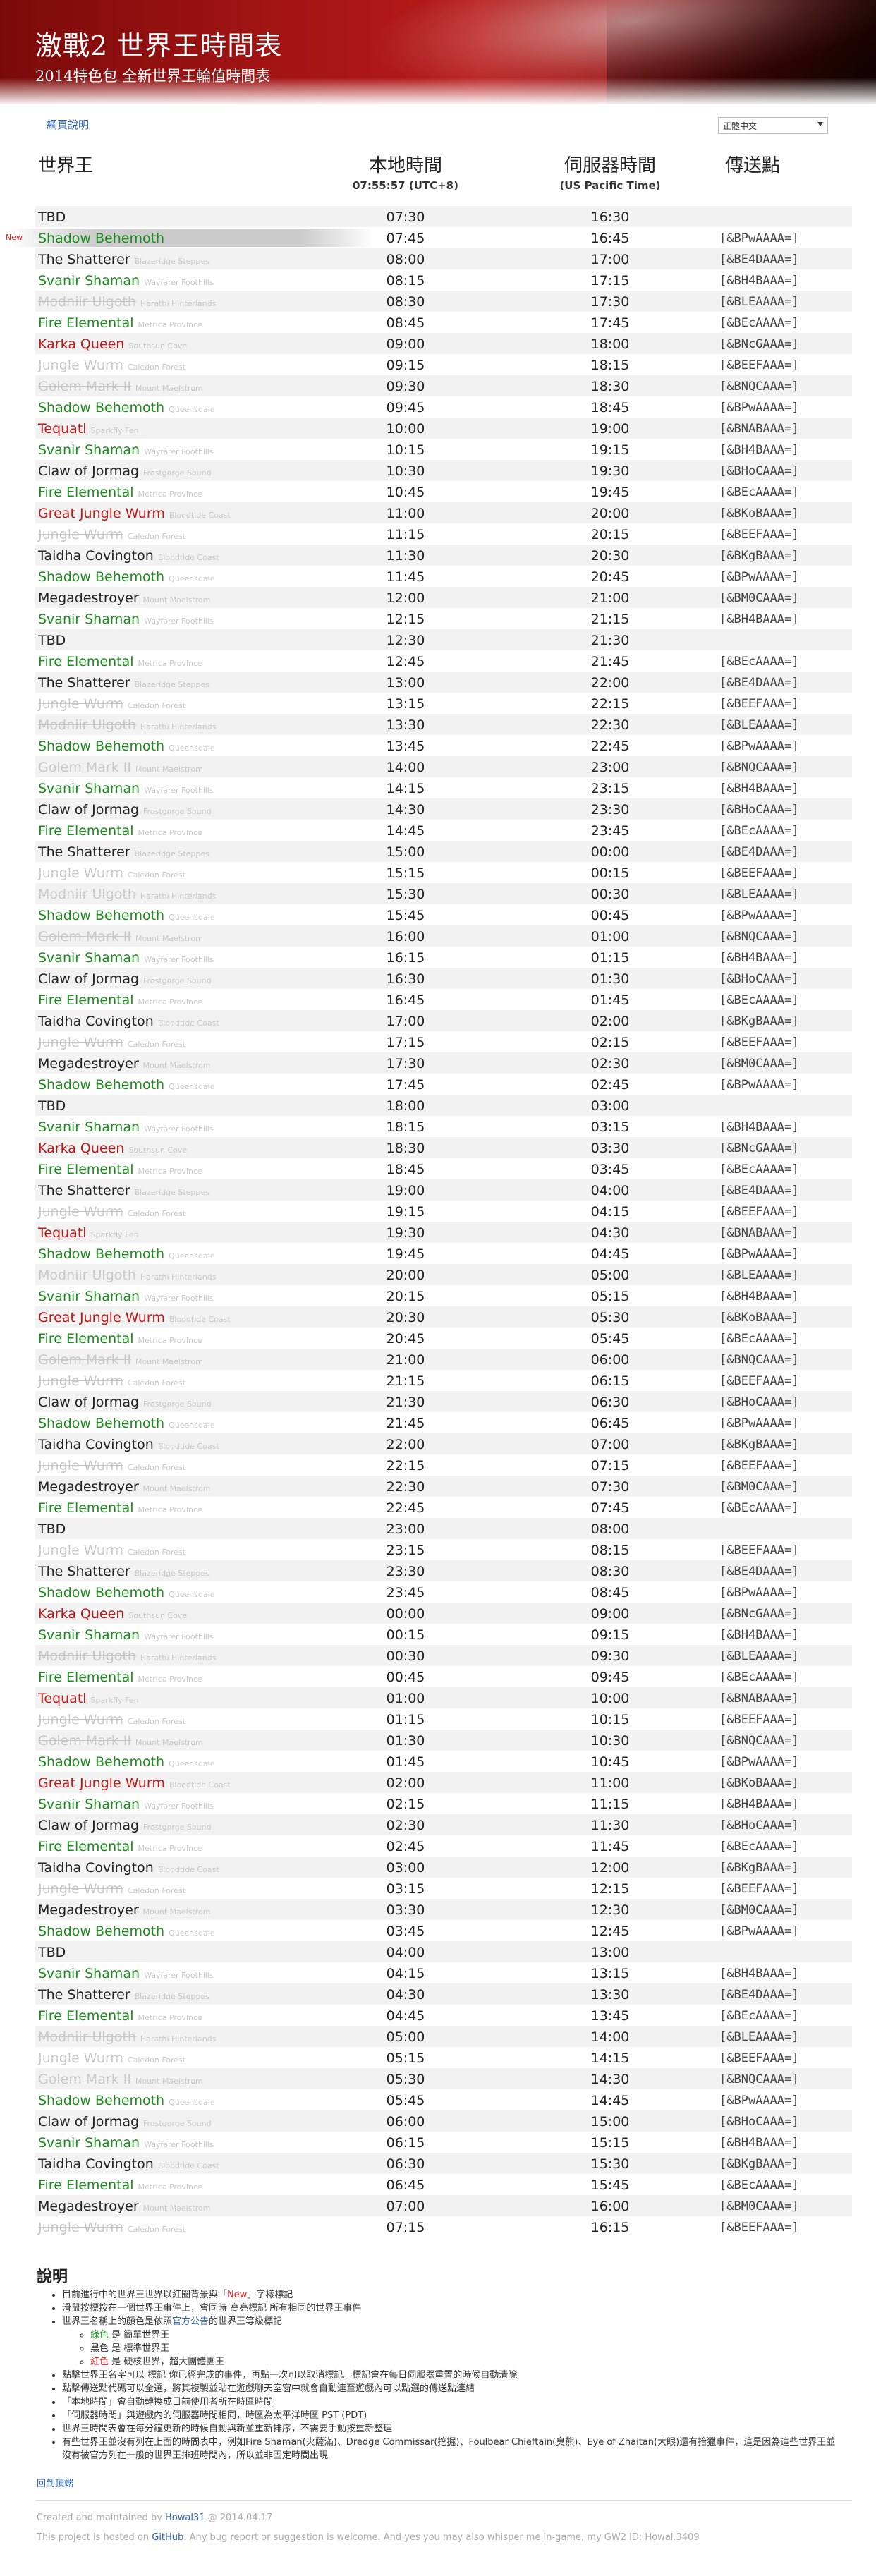  Describe the element at coordinates (68, 124) in the screenshot. I see `help-link: 網頁說明` at that location.